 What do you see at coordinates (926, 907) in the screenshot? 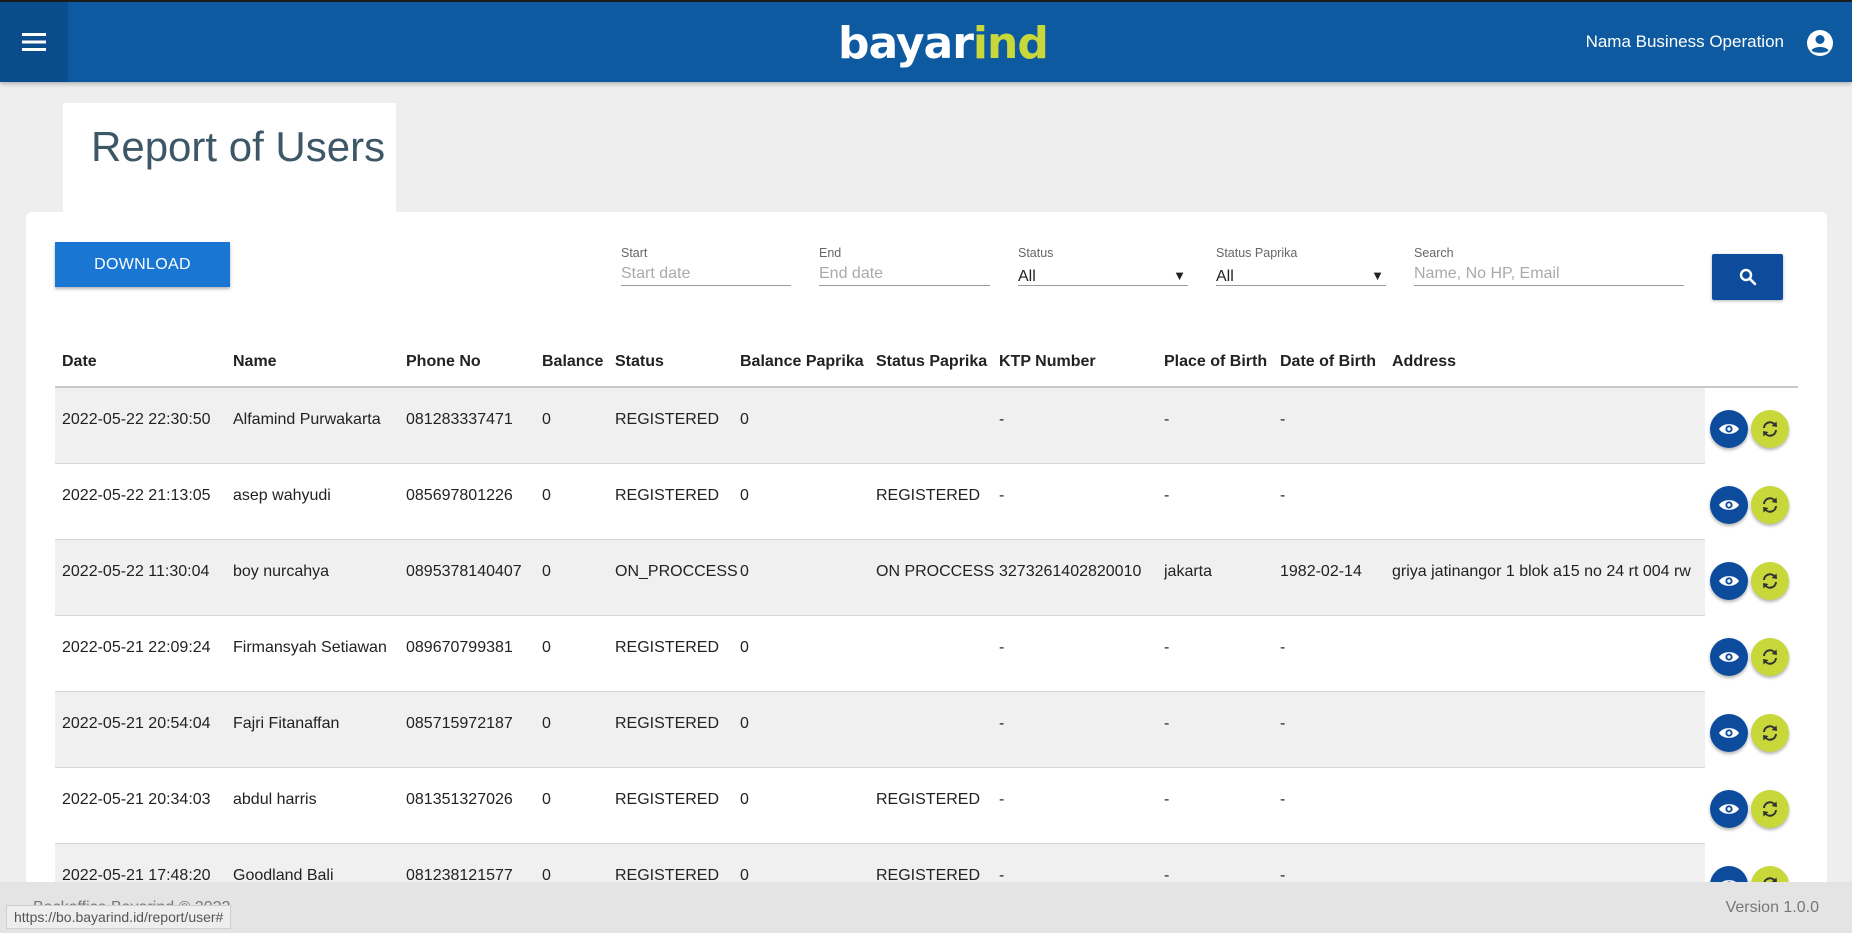
I see `footer: Backoffice Bayarind © 2022 Version 1.0.0` at bounding box center [926, 907].